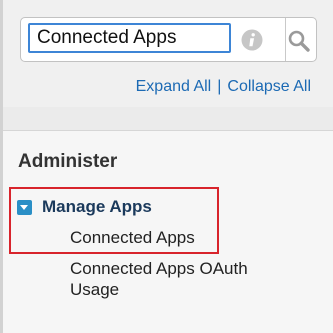  Describe the element at coordinates (185, 237) in the screenshot. I see `nav-item-connected-apps: Connected Apps` at that location.